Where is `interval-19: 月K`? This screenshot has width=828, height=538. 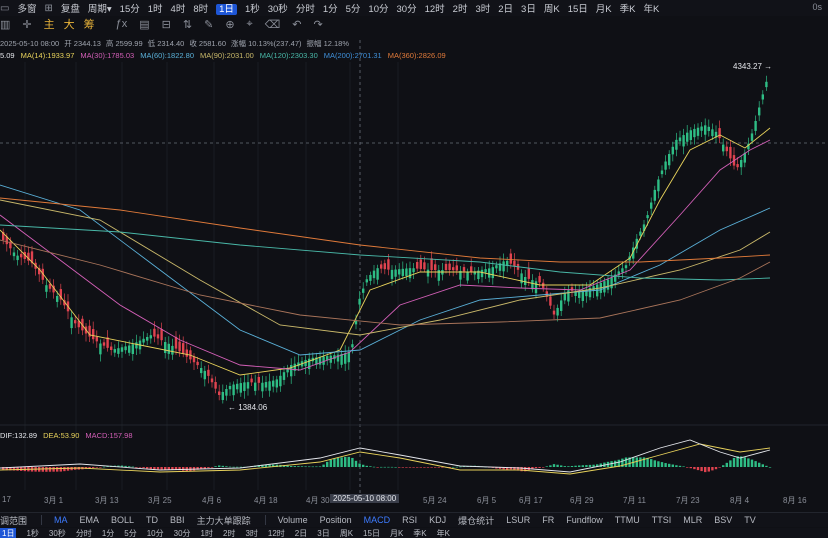
interval-19: 月K is located at coordinates (604, 9).